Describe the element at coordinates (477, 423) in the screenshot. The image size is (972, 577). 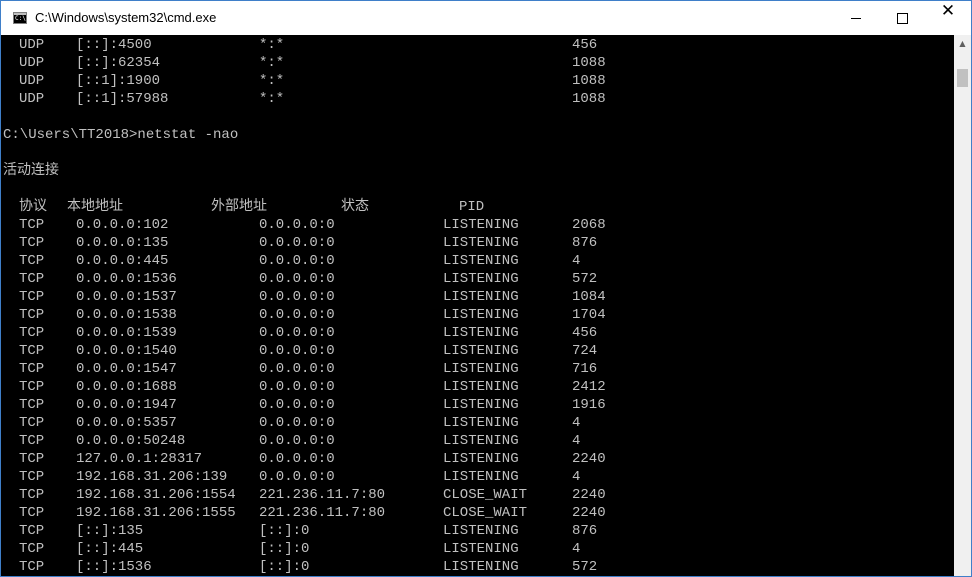
I see `connection-row: TCP 0.0.0.0:5357 0.0.0.0:0 LISTENING 4` at that location.